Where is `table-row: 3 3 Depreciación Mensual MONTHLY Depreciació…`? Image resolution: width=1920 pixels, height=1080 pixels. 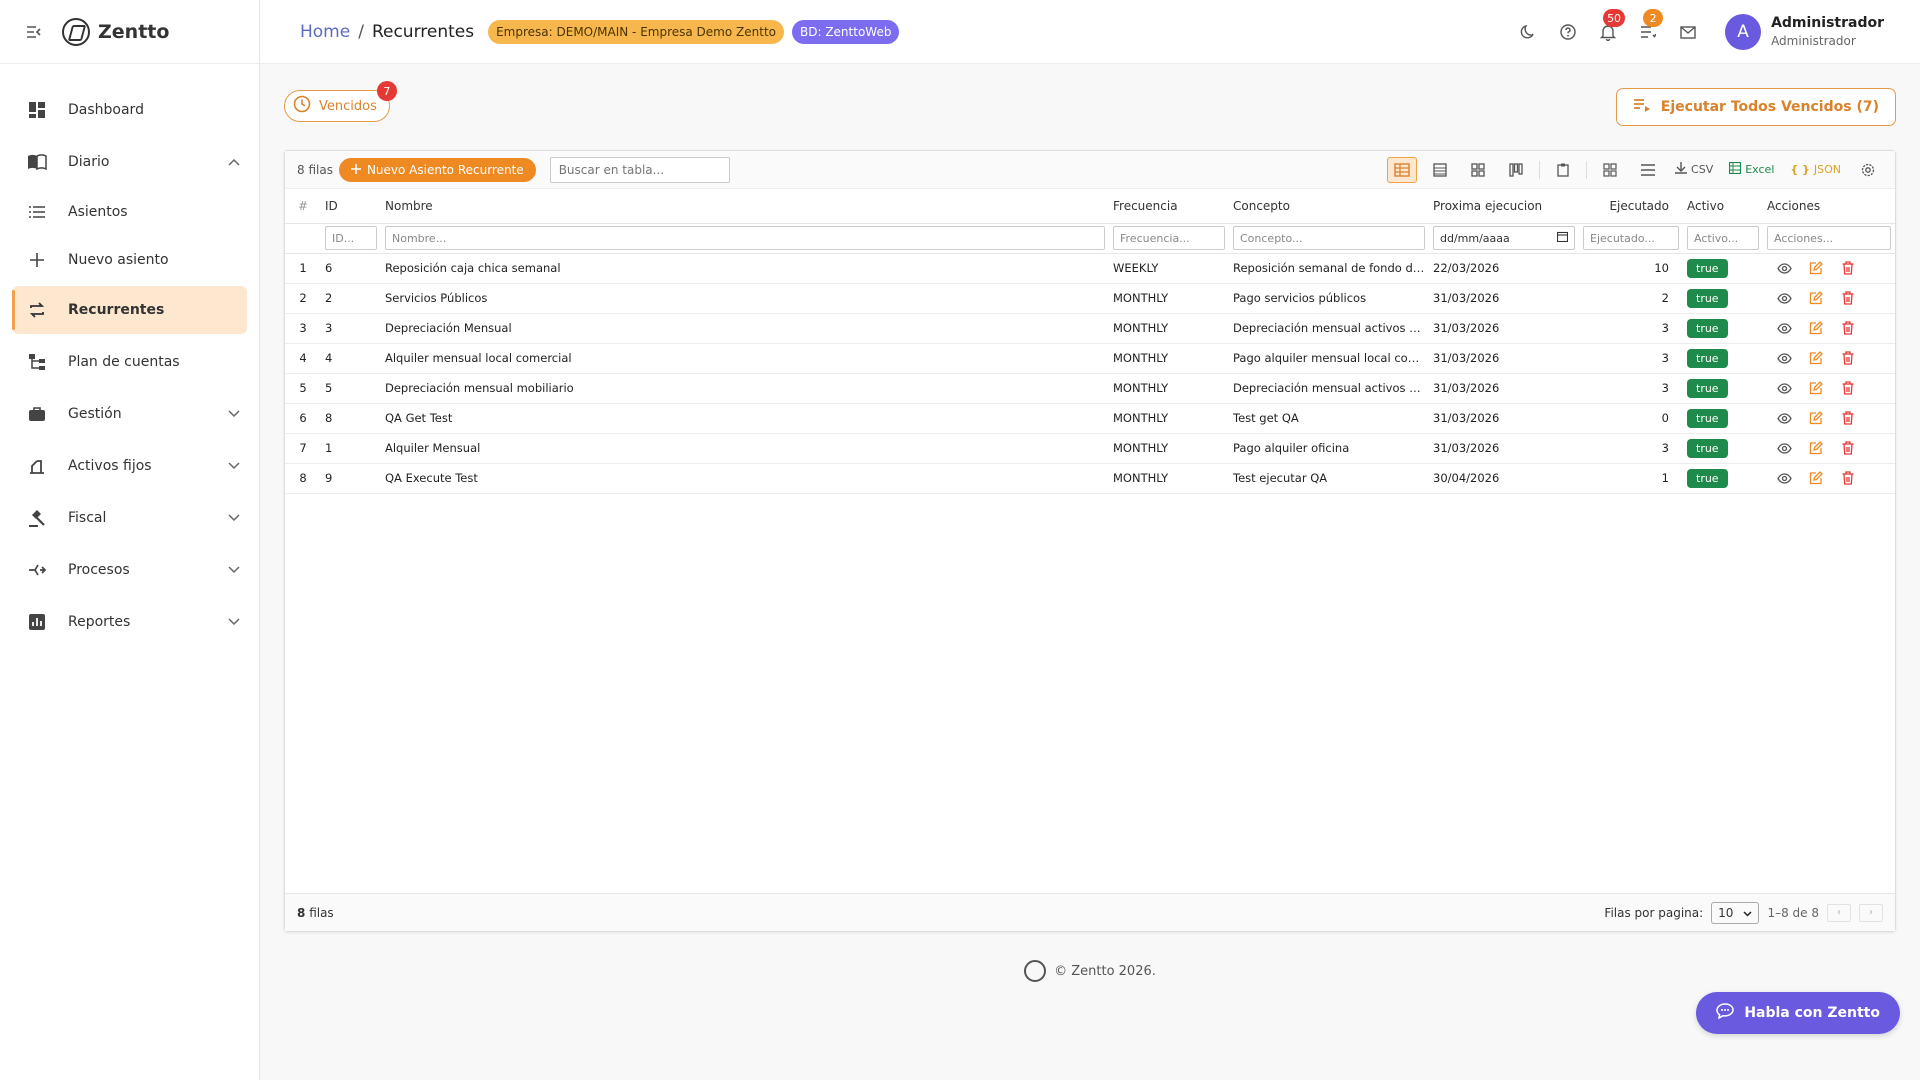 table-row: 3 3 Depreciación Mensual MONTHLY Depreciació… is located at coordinates (1090, 328).